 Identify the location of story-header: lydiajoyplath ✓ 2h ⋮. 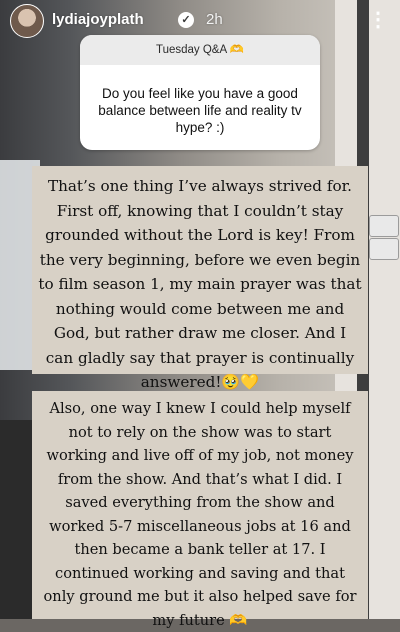
(200, 20).